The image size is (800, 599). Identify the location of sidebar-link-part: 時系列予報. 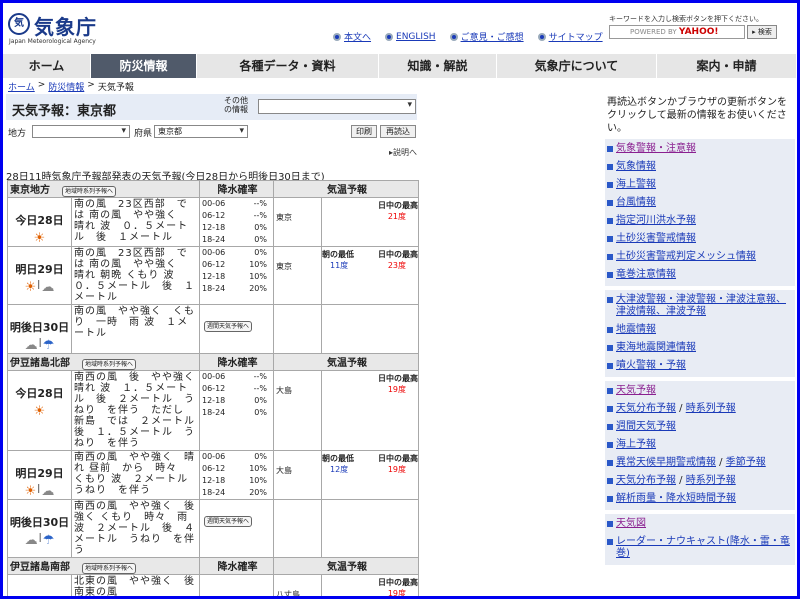
(710, 408).